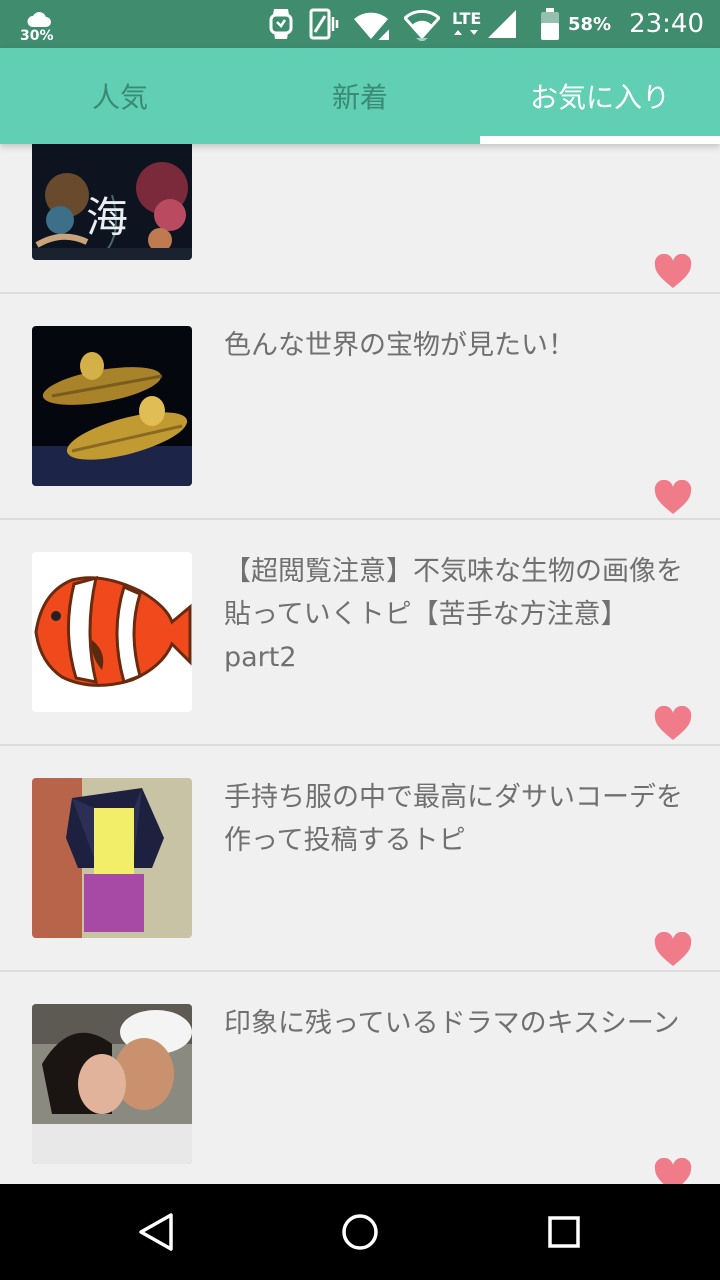 The height and width of the screenshot is (1280, 720). I want to click on battery-percent: 58%, so click(589, 24).